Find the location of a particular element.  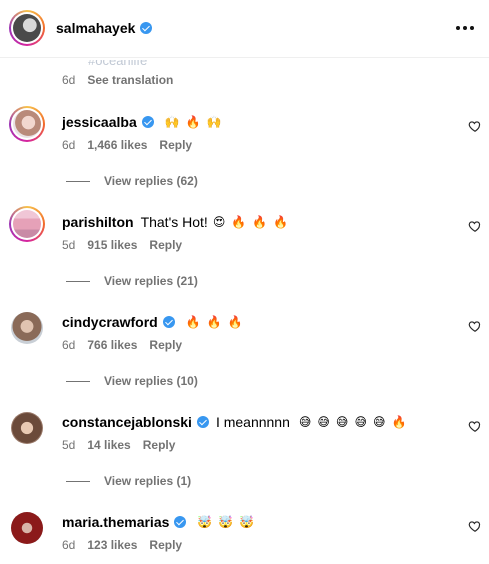

more-options-icon is located at coordinates (465, 28).